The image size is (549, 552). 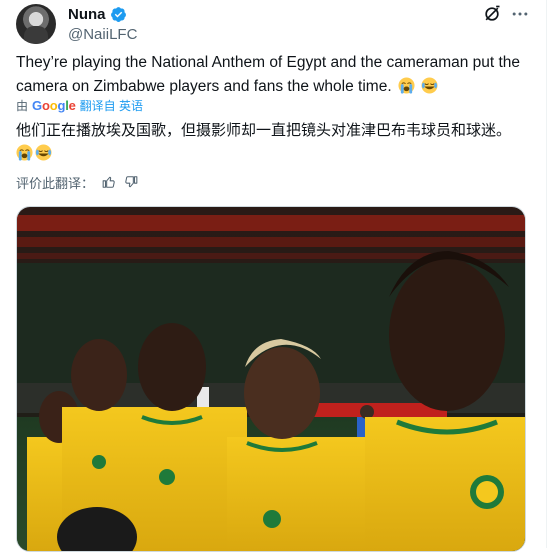 What do you see at coordinates (102, 34) in the screenshot?
I see `author-handle: @NaiiLFC` at bounding box center [102, 34].